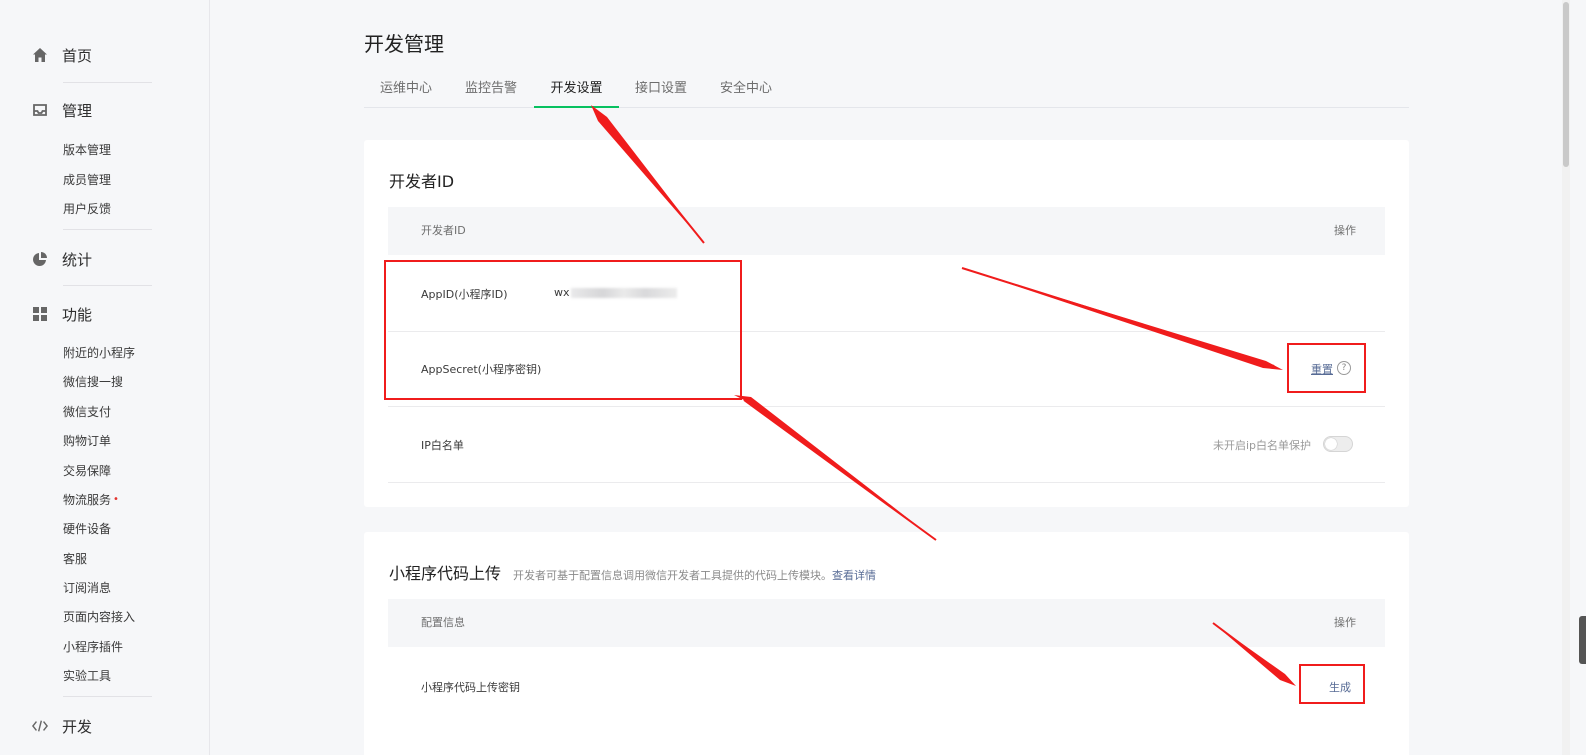 This screenshot has height=755, width=1586. Describe the element at coordinates (1338, 444) in the screenshot. I see `ip-whitelist-toggle` at that location.